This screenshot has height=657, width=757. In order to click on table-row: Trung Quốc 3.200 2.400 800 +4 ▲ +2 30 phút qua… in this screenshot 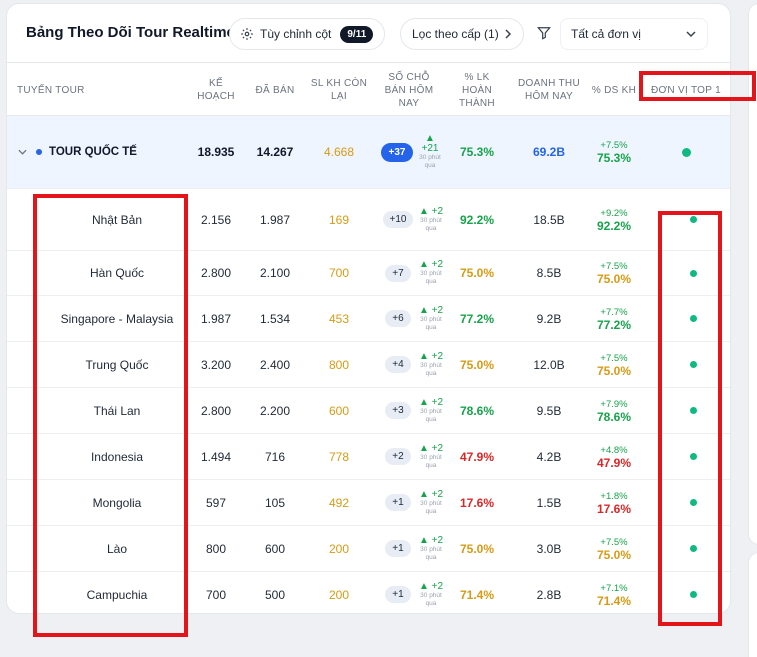, I will do `click(368, 365)`.